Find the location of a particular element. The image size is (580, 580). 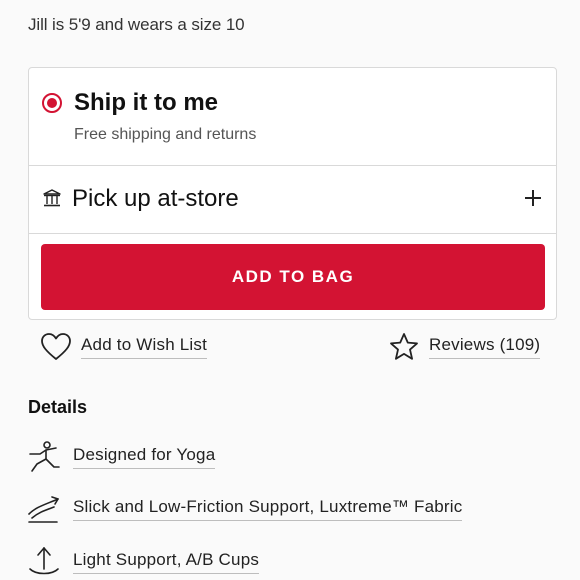

details-heading: Details is located at coordinates (58, 407).